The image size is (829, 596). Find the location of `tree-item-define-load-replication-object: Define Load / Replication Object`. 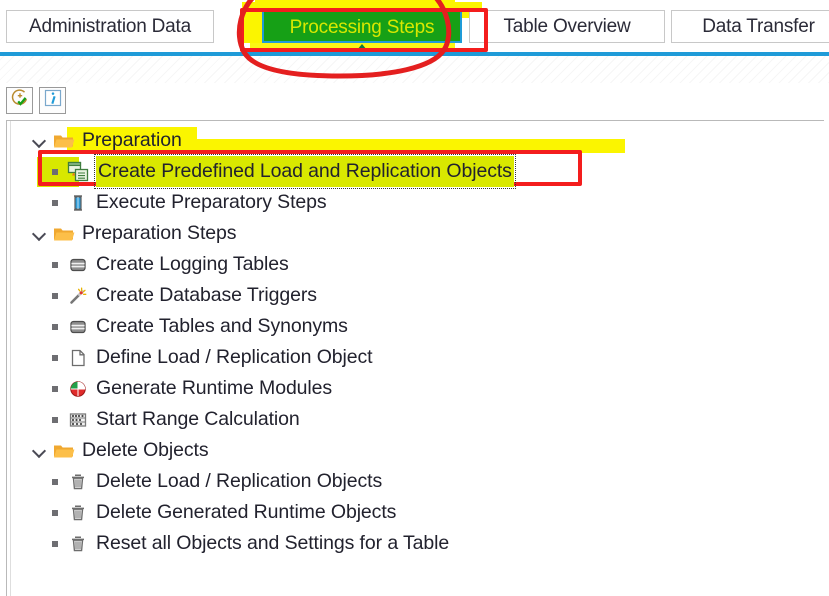

tree-item-define-load-replication-object: Define Load / Replication Object is located at coordinates (415, 357).